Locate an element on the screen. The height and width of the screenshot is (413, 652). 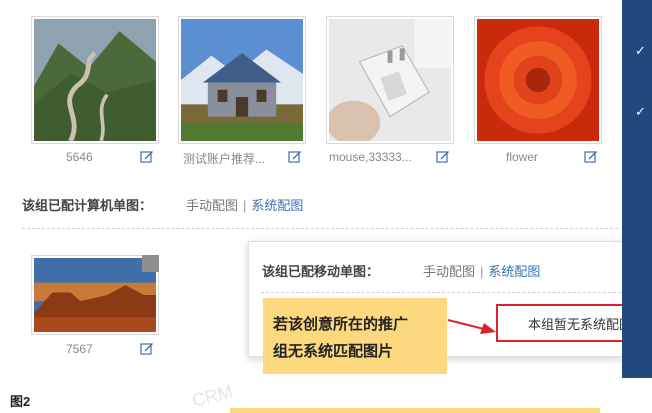
section-divider is located at coordinates (320, 228).